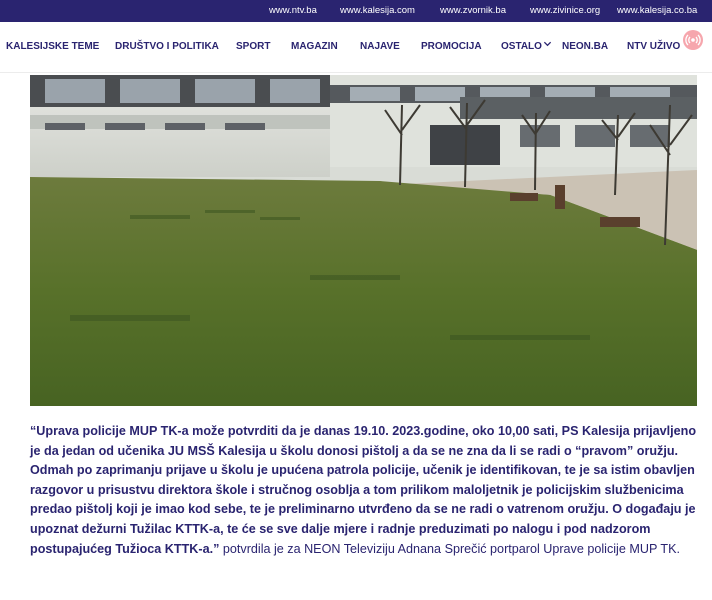 This screenshot has height=600, width=712. I want to click on nav-item-promocija: PROMOCIJA, so click(451, 46).